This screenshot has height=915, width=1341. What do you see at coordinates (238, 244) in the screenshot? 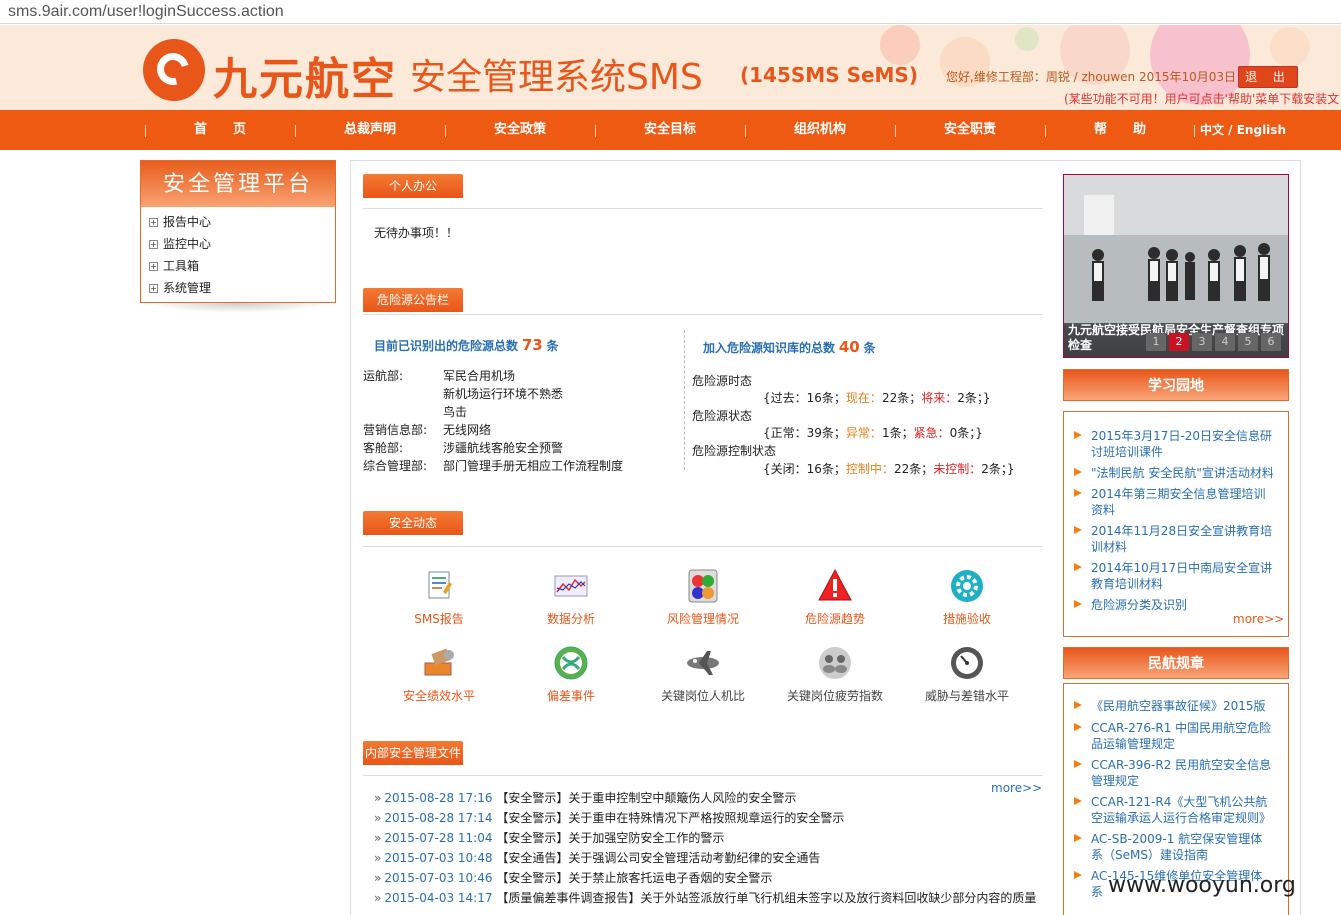
I see `sidebar-item-monitor-center: + 监控中心` at bounding box center [238, 244].